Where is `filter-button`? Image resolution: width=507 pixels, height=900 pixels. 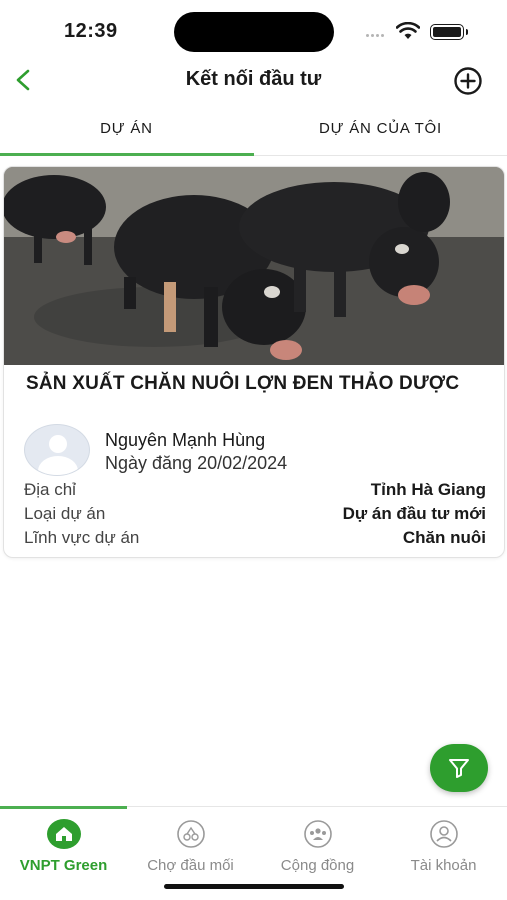 filter-button is located at coordinates (459, 768).